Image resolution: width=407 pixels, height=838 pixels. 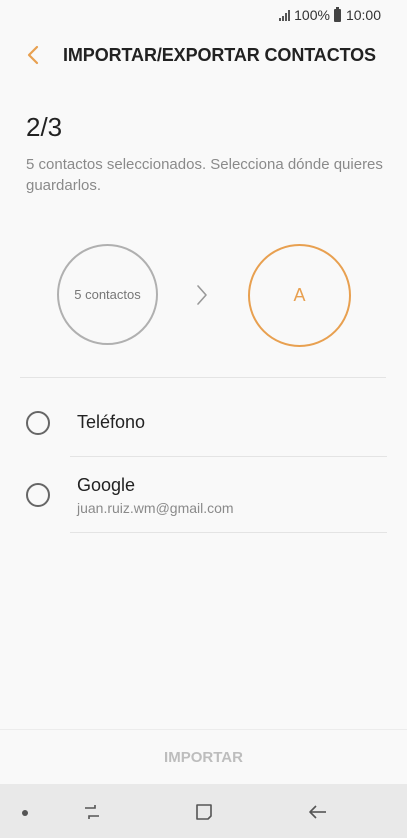 What do you see at coordinates (219, 54) in the screenshot?
I see `page-title: IMPORTAR/EXPORTAR CONTACTOS` at bounding box center [219, 54].